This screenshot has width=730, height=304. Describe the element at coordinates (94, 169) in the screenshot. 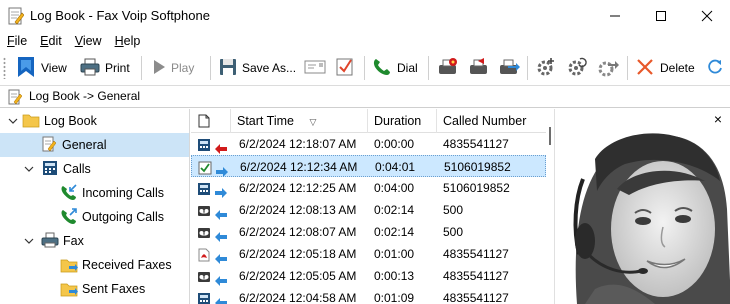

I see `tree-item-calls: Calls` at that location.